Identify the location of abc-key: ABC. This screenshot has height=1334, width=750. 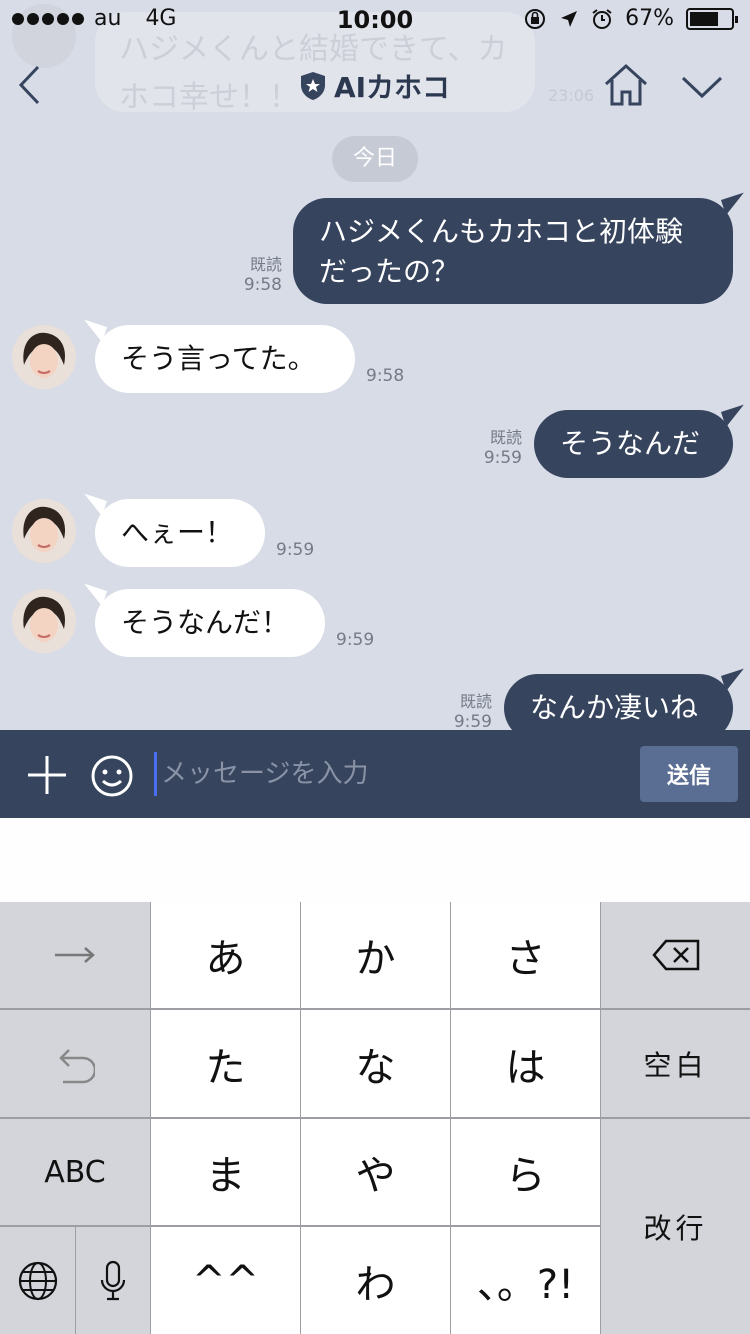
(75, 1172).